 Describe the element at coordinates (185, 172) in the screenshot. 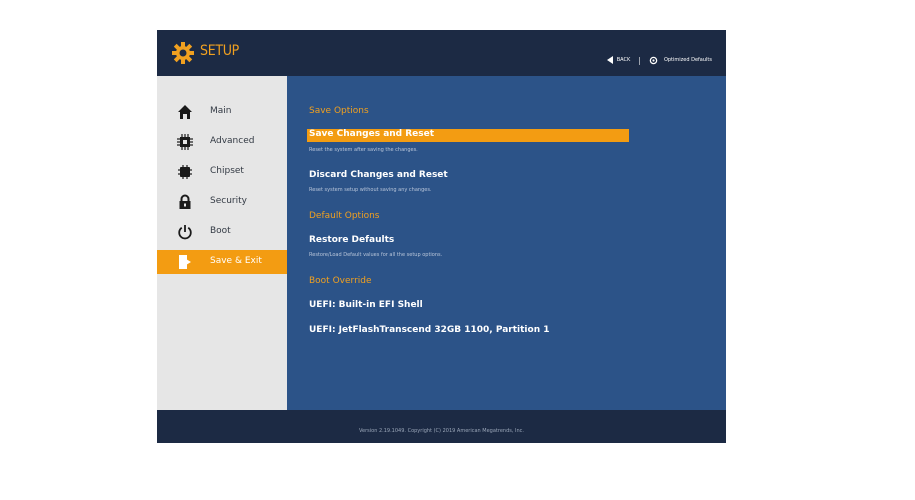

I see `chip-icon` at that location.